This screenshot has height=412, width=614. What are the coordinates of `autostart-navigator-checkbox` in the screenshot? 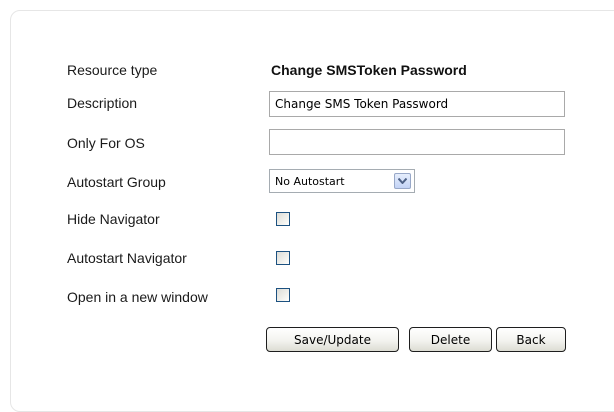 It's located at (283, 258).